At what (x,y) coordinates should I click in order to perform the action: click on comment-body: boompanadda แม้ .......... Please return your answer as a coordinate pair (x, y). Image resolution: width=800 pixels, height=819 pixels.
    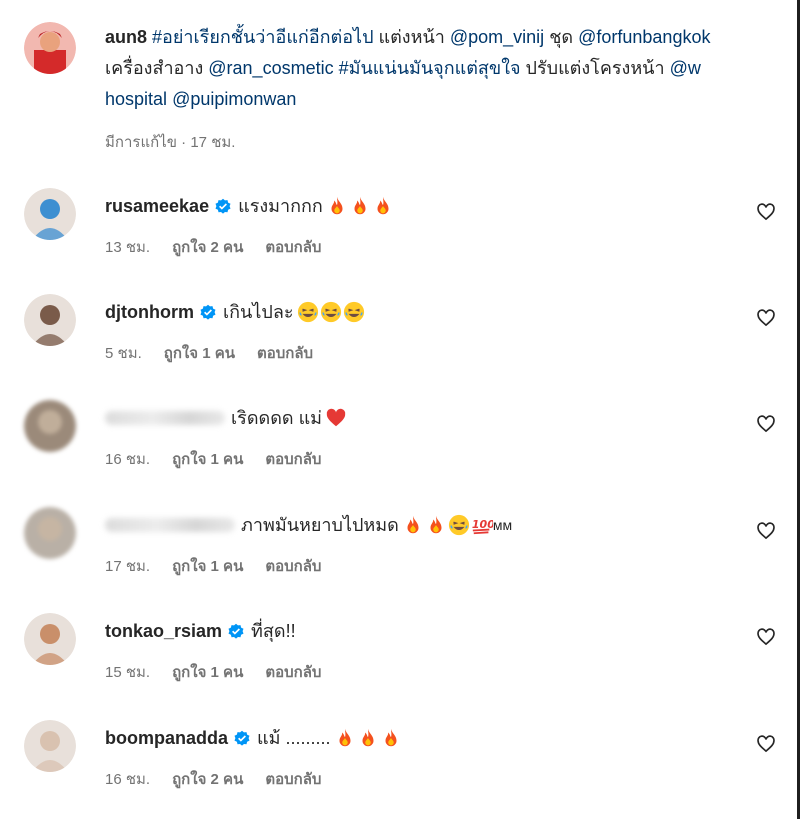
    Looking at the image, I should click on (253, 738).